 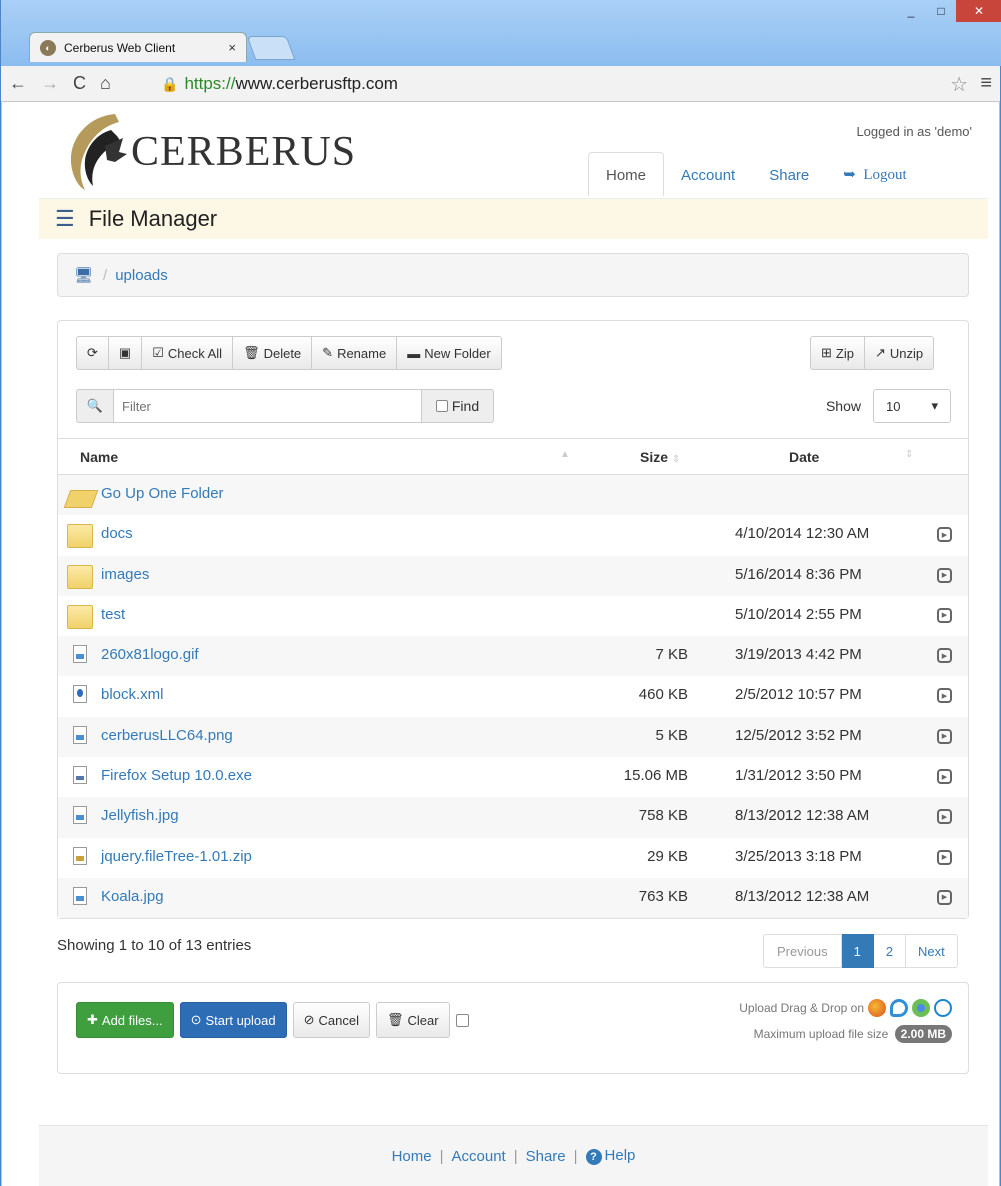 What do you see at coordinates (167, 735) in the screenshot?
I see `file-name-link: cerberusLLC64.png` at bounding box center [167, 735].